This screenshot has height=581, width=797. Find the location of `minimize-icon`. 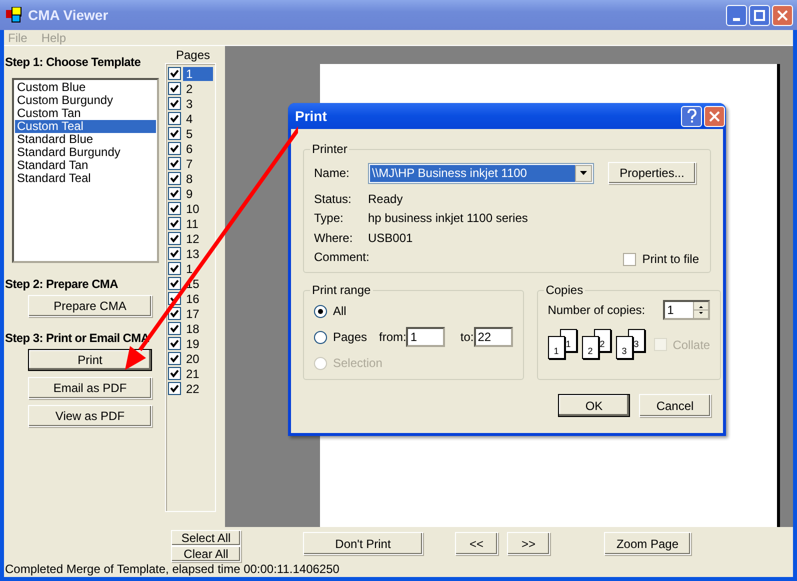

minimize-icon is located at coordinates (736, 19).